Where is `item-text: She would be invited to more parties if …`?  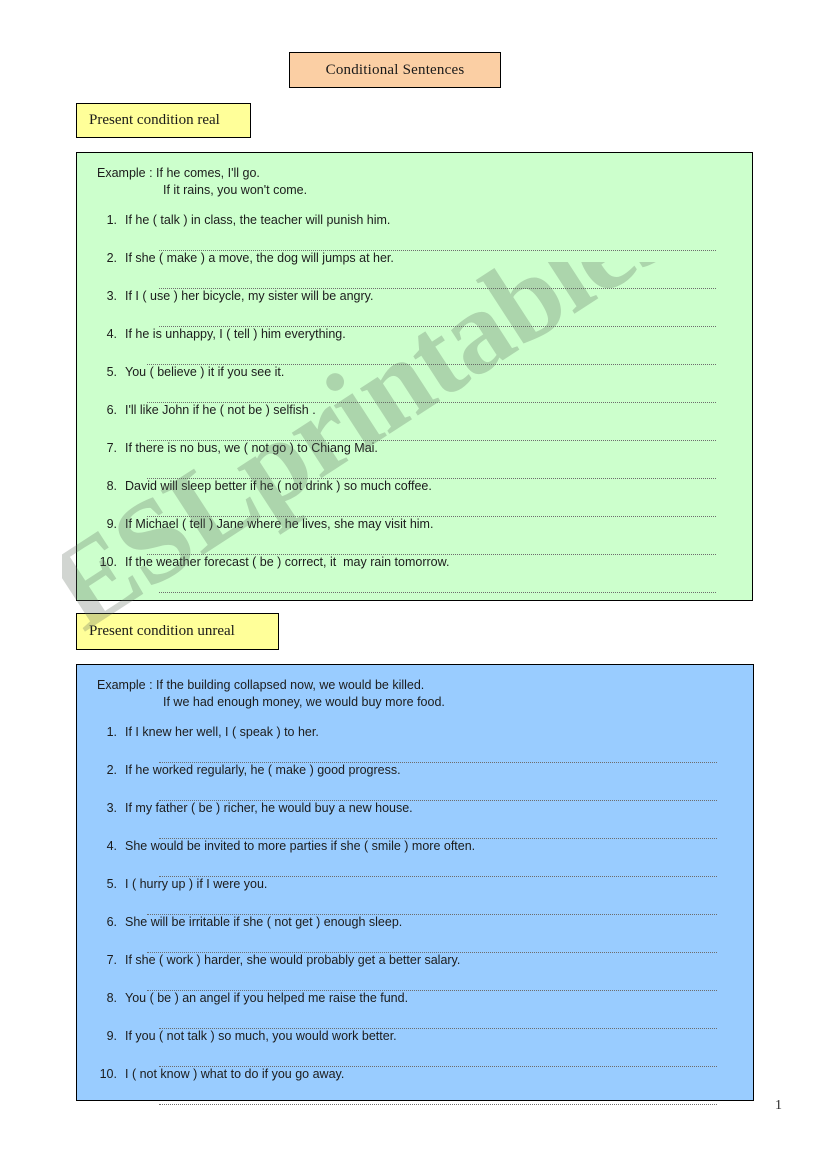 item-text: She would be invited to more parties if … is located at coordinates (300, 846).